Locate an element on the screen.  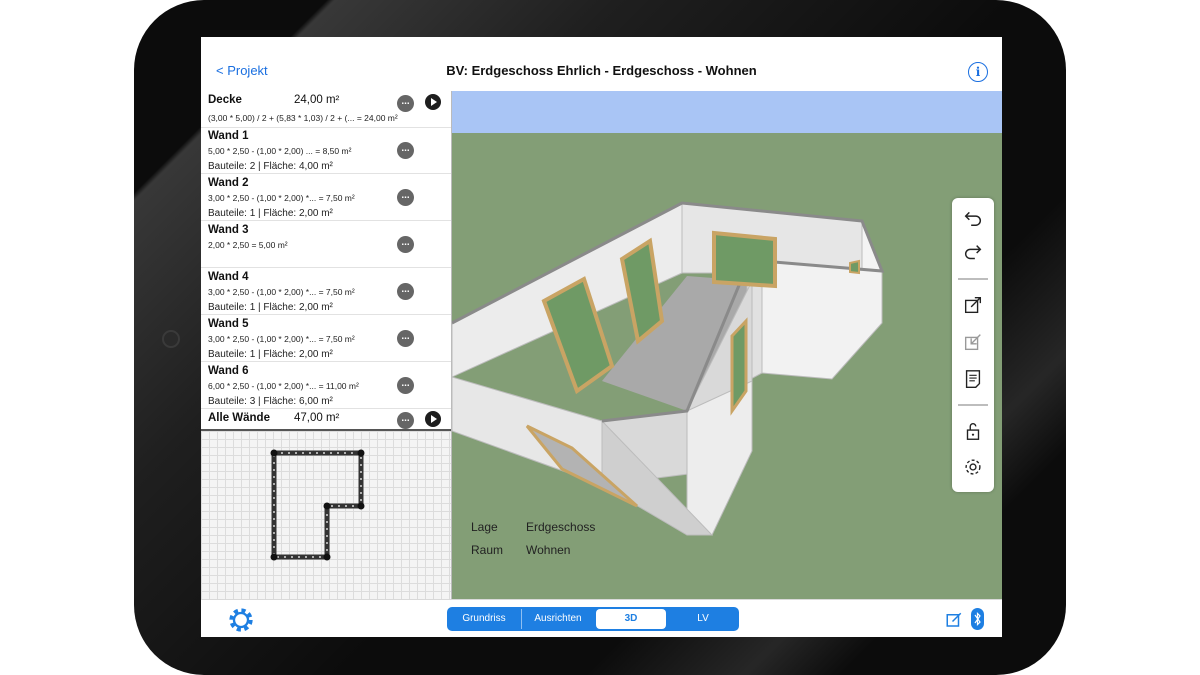
list-item-title: Alle Wände is located at coordinates (239, 418).